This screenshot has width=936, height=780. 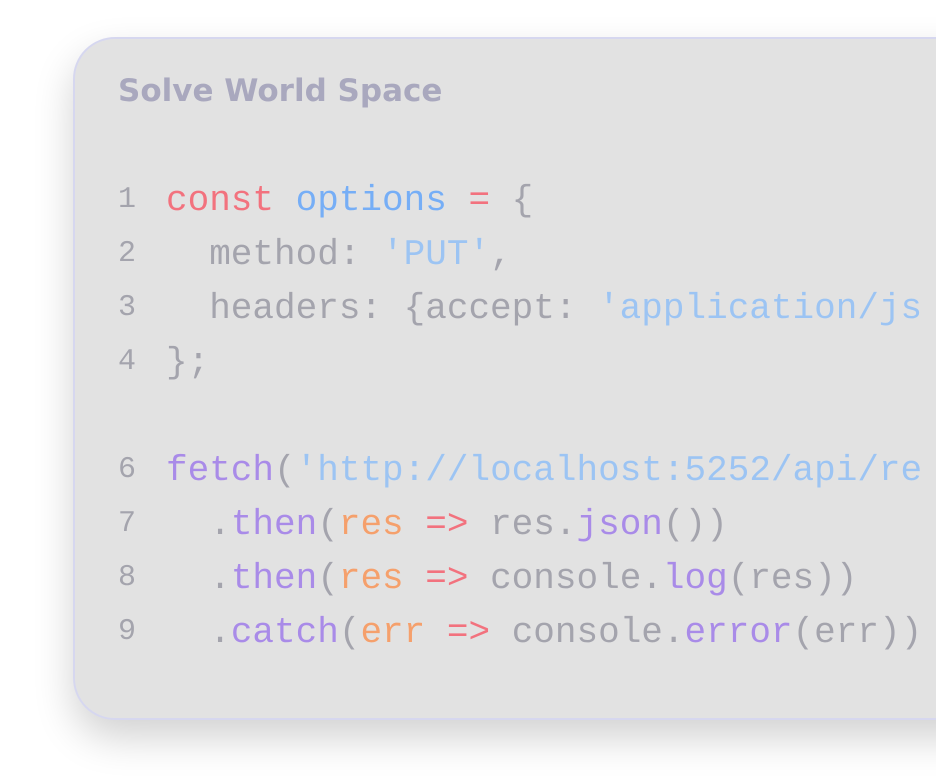 I want to click on line-number: 3, so click(x=128, y=308).